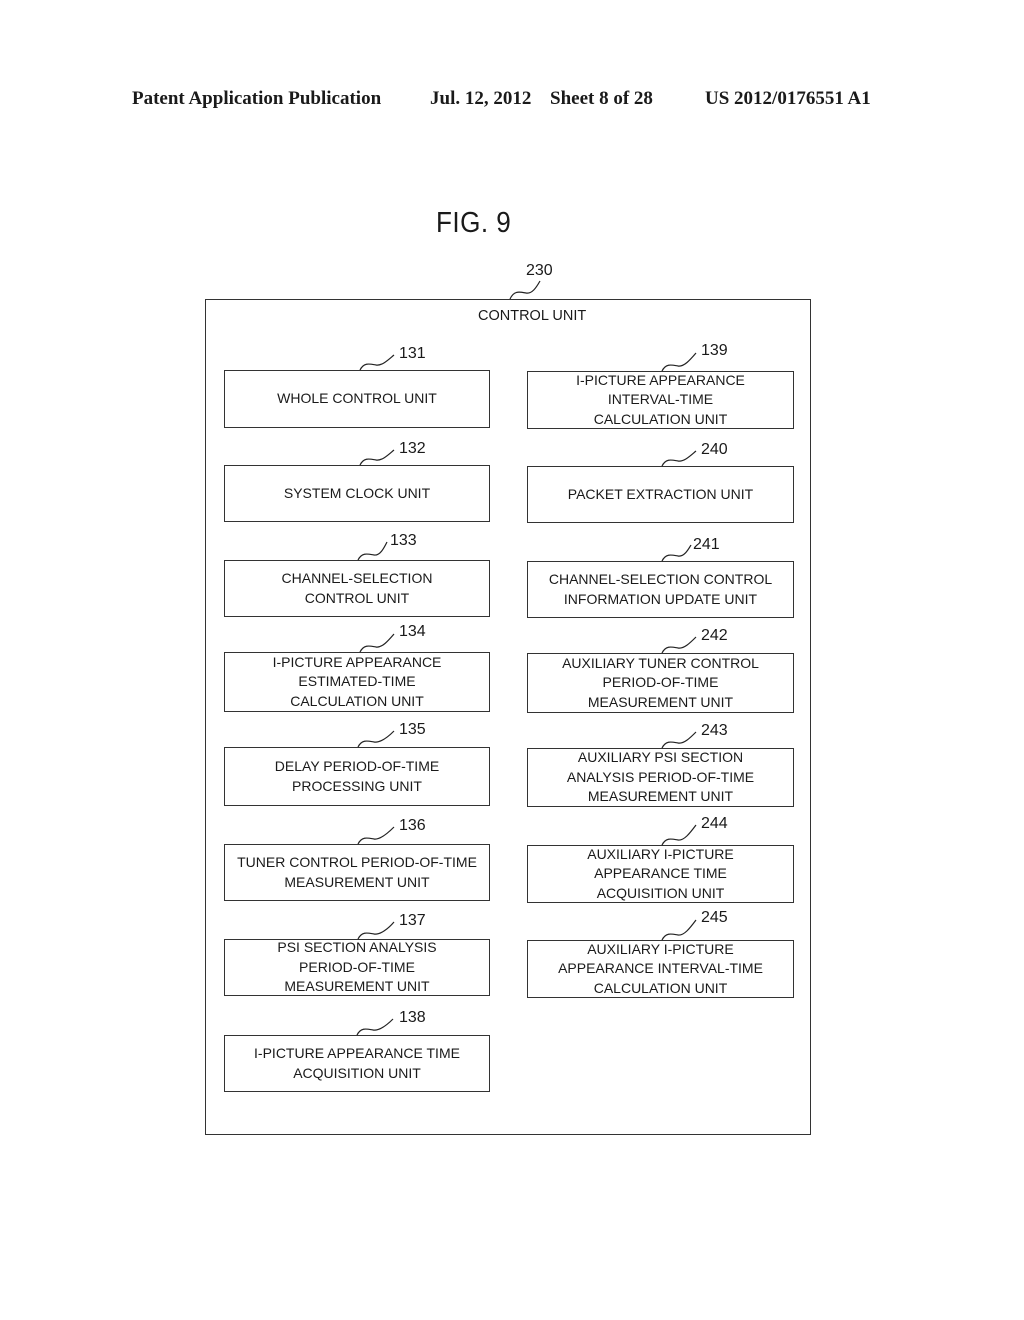  Describe the element at coordinates (788, 98) in the screenshot. I see `patent-number: US 2012/0176551 A1` at that location.